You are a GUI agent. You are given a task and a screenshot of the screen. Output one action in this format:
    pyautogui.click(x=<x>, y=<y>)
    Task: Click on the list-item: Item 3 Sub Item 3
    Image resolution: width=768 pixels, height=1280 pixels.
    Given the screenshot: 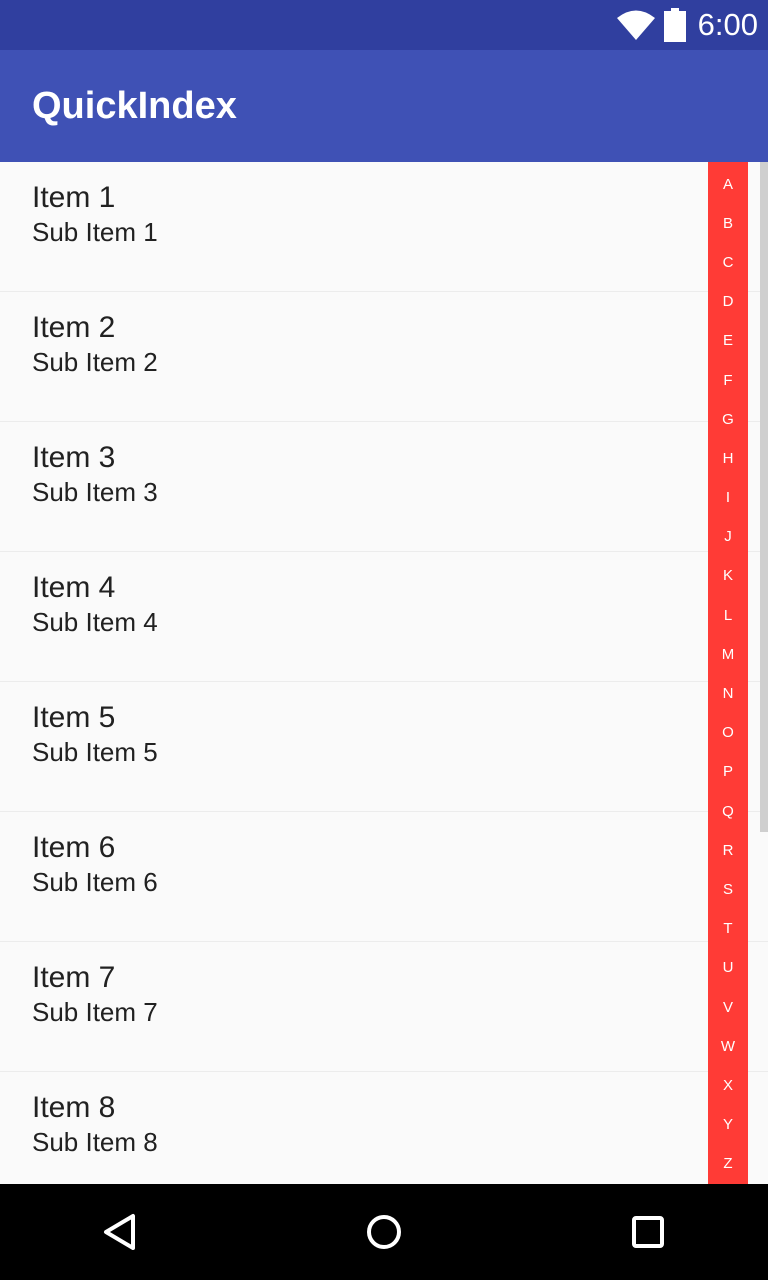 What is the action you would take?
    pyautogui.click(x=384, y=487)
    